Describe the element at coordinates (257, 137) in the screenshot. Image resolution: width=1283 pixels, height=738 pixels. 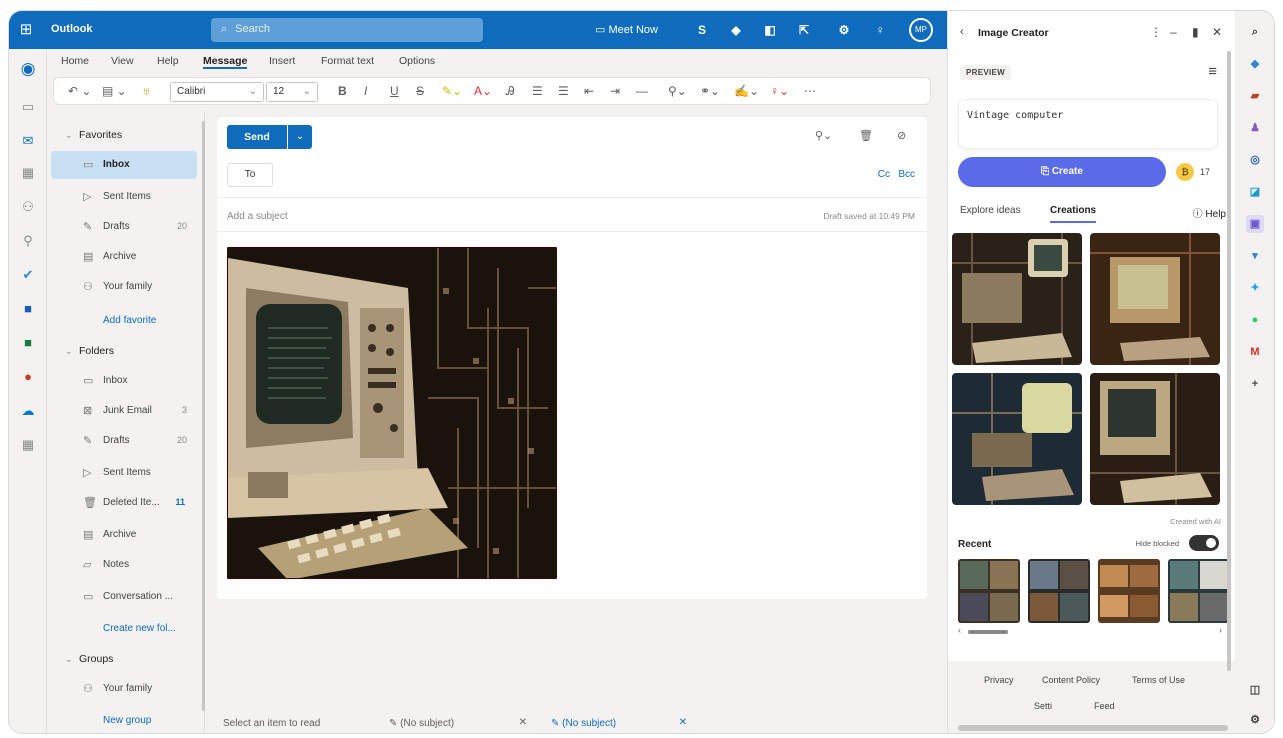
I see `send-button: Send` at that location.